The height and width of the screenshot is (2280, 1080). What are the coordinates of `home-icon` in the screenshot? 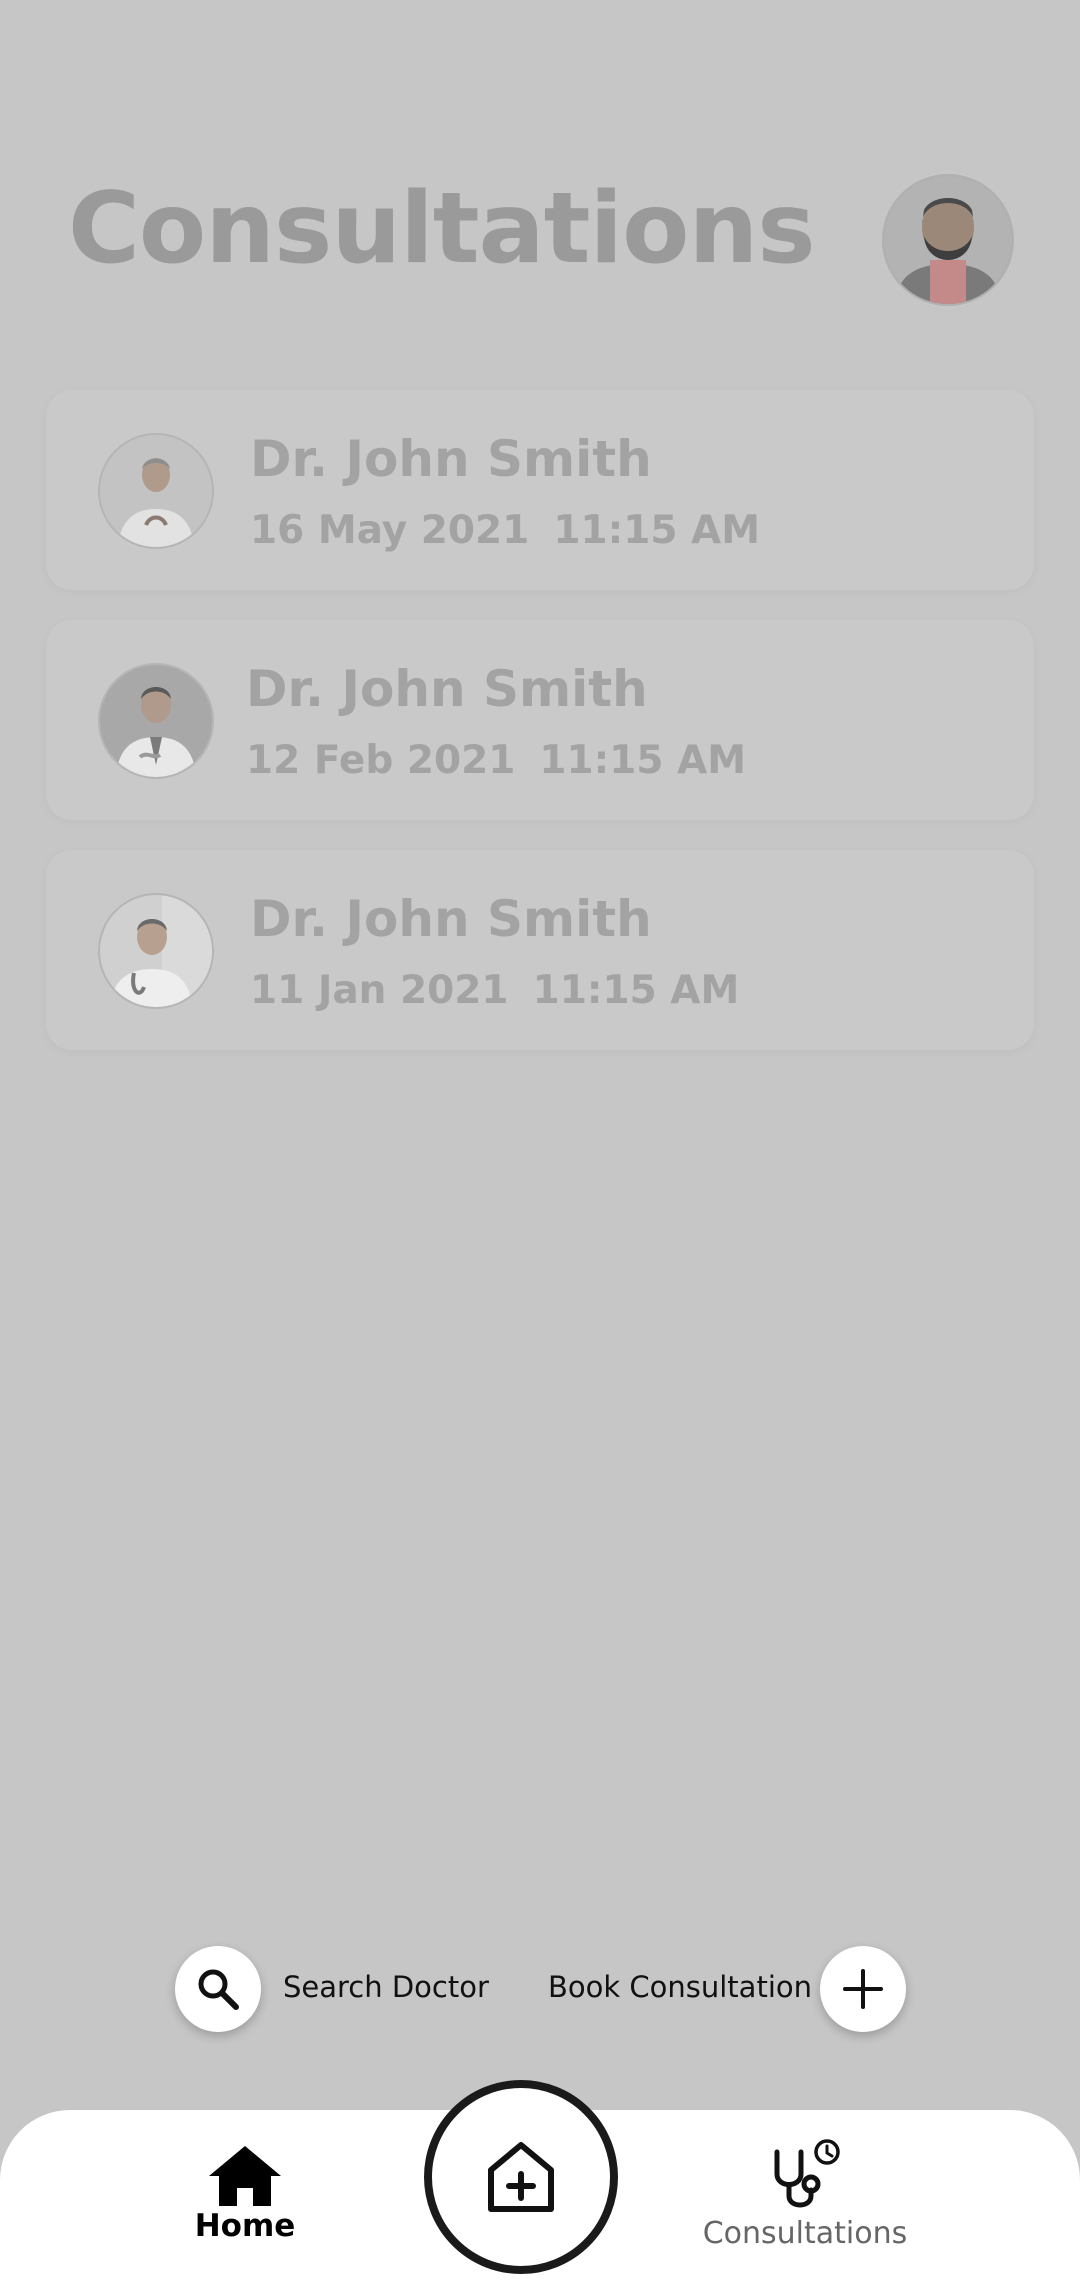 It's located at (245, 2176).